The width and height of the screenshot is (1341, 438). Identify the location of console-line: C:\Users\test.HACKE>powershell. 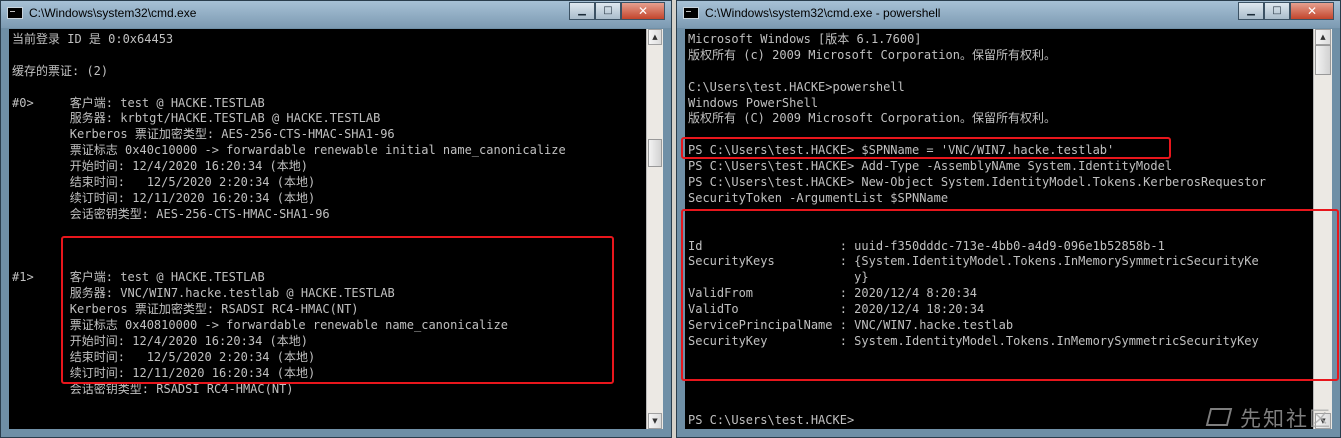
(796, 86).